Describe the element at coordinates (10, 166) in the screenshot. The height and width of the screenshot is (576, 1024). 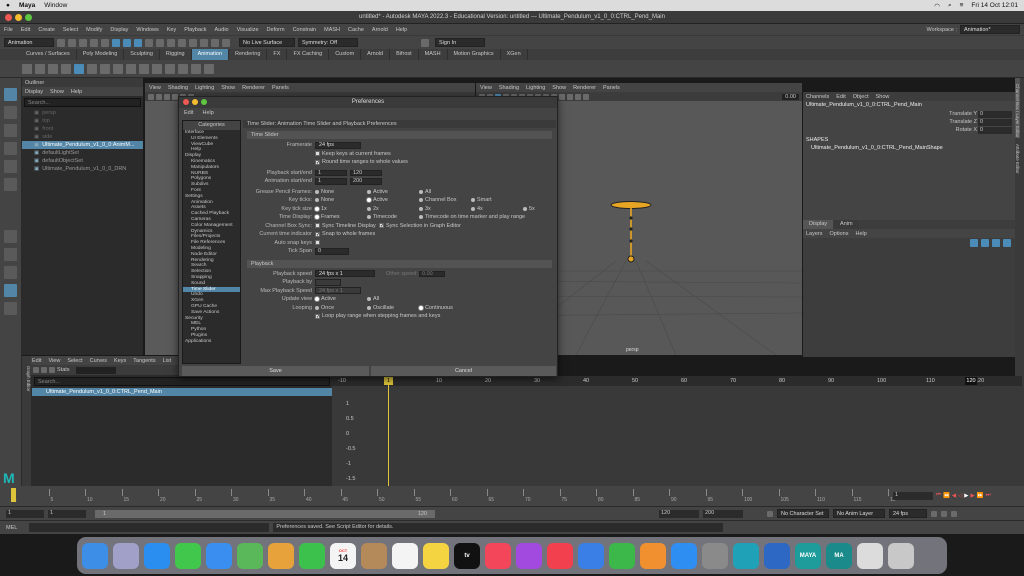
I see `rotate-tool-icon` at that location.